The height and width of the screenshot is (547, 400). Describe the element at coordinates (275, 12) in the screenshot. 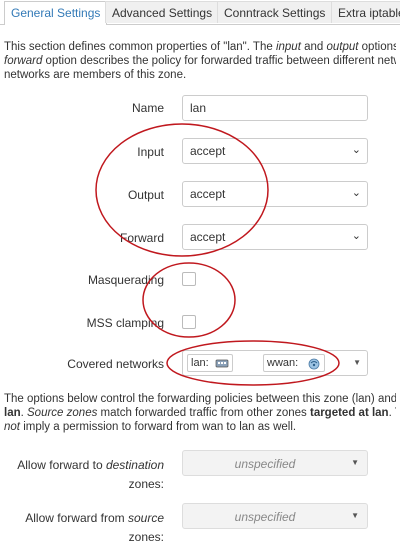

I see `tab-conntrack-settings: Conntrack Settings` at that location.